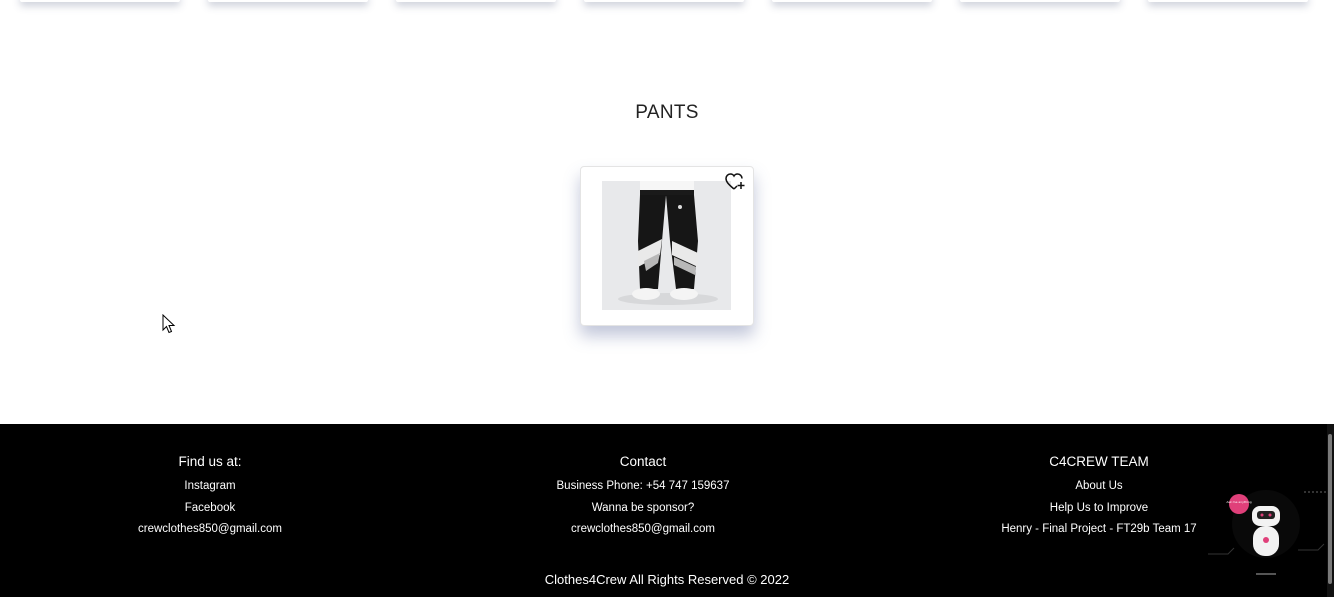 The image size is (1334, 597). I want to click on project-credit: Henry - Final Project - FT29b Team 17, so click(1099, 529).